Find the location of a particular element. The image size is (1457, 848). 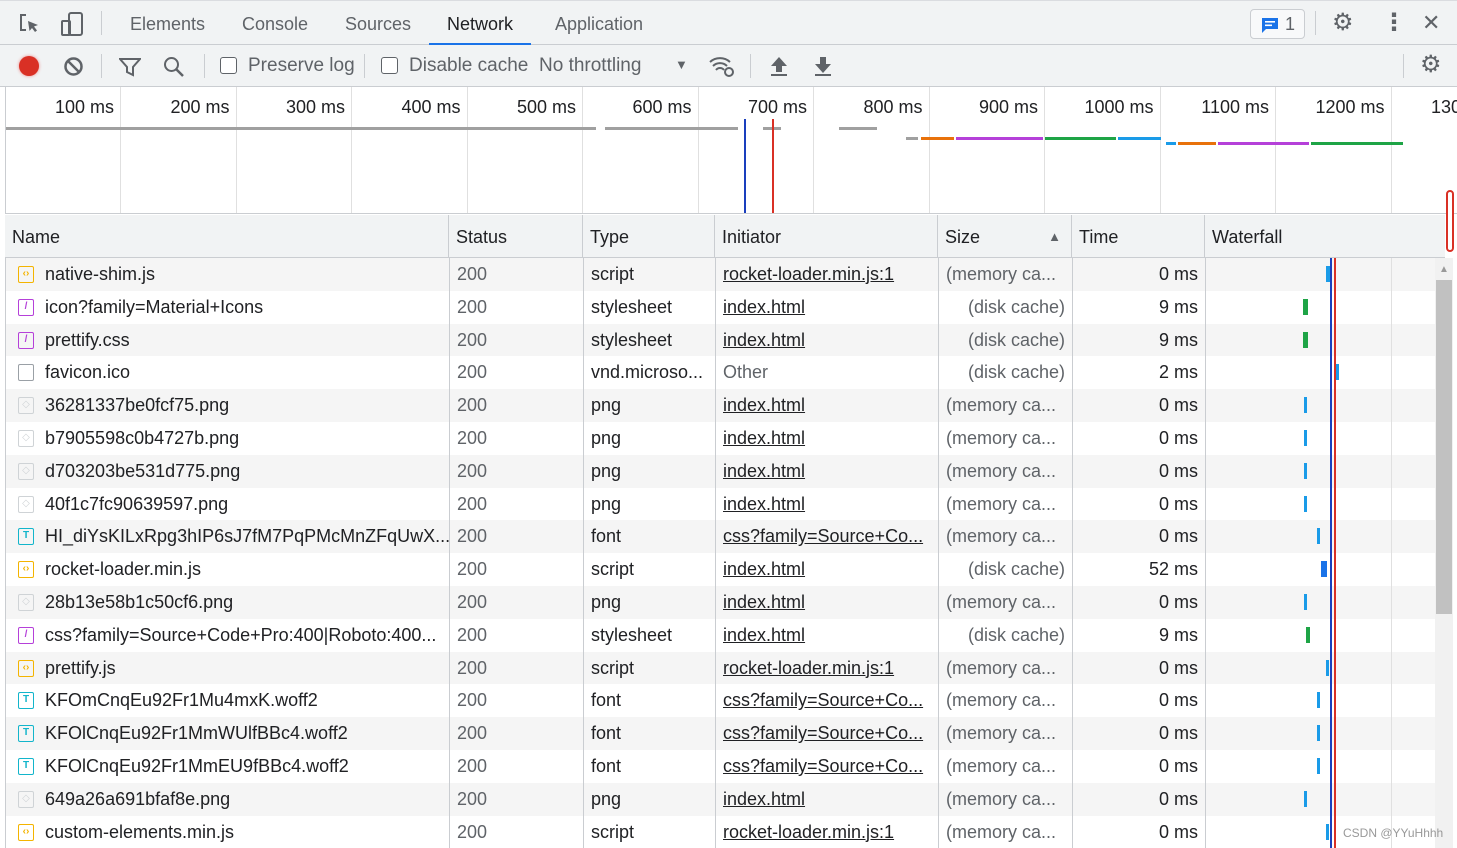

column-header-size: Size ▲ is located at coordinates (1005, 236).